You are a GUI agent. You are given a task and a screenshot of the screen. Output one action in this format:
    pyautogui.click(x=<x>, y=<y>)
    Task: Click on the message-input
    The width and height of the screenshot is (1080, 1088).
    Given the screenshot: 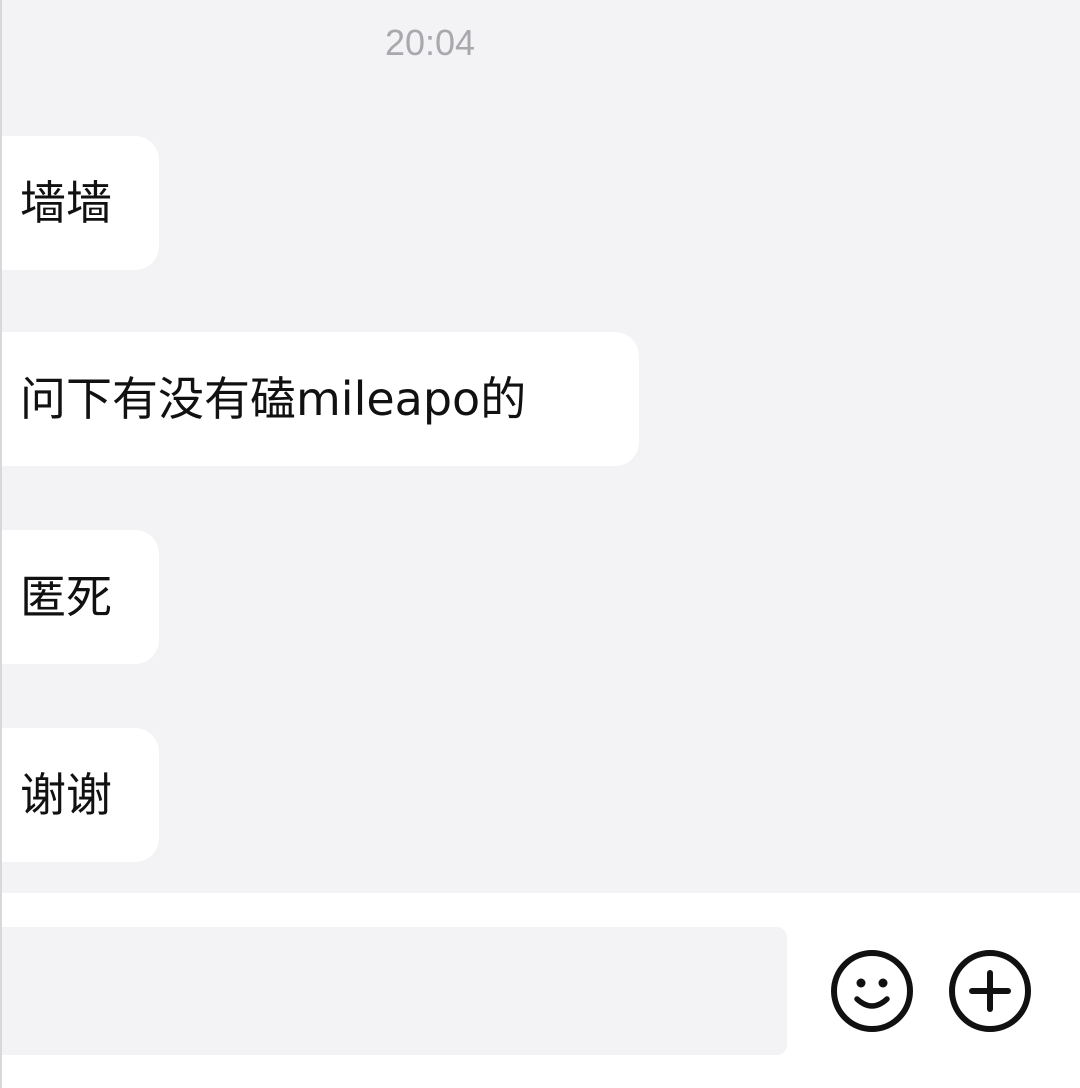 What is the action you would take?
    pyautogui.click(x=393, y=991)
    